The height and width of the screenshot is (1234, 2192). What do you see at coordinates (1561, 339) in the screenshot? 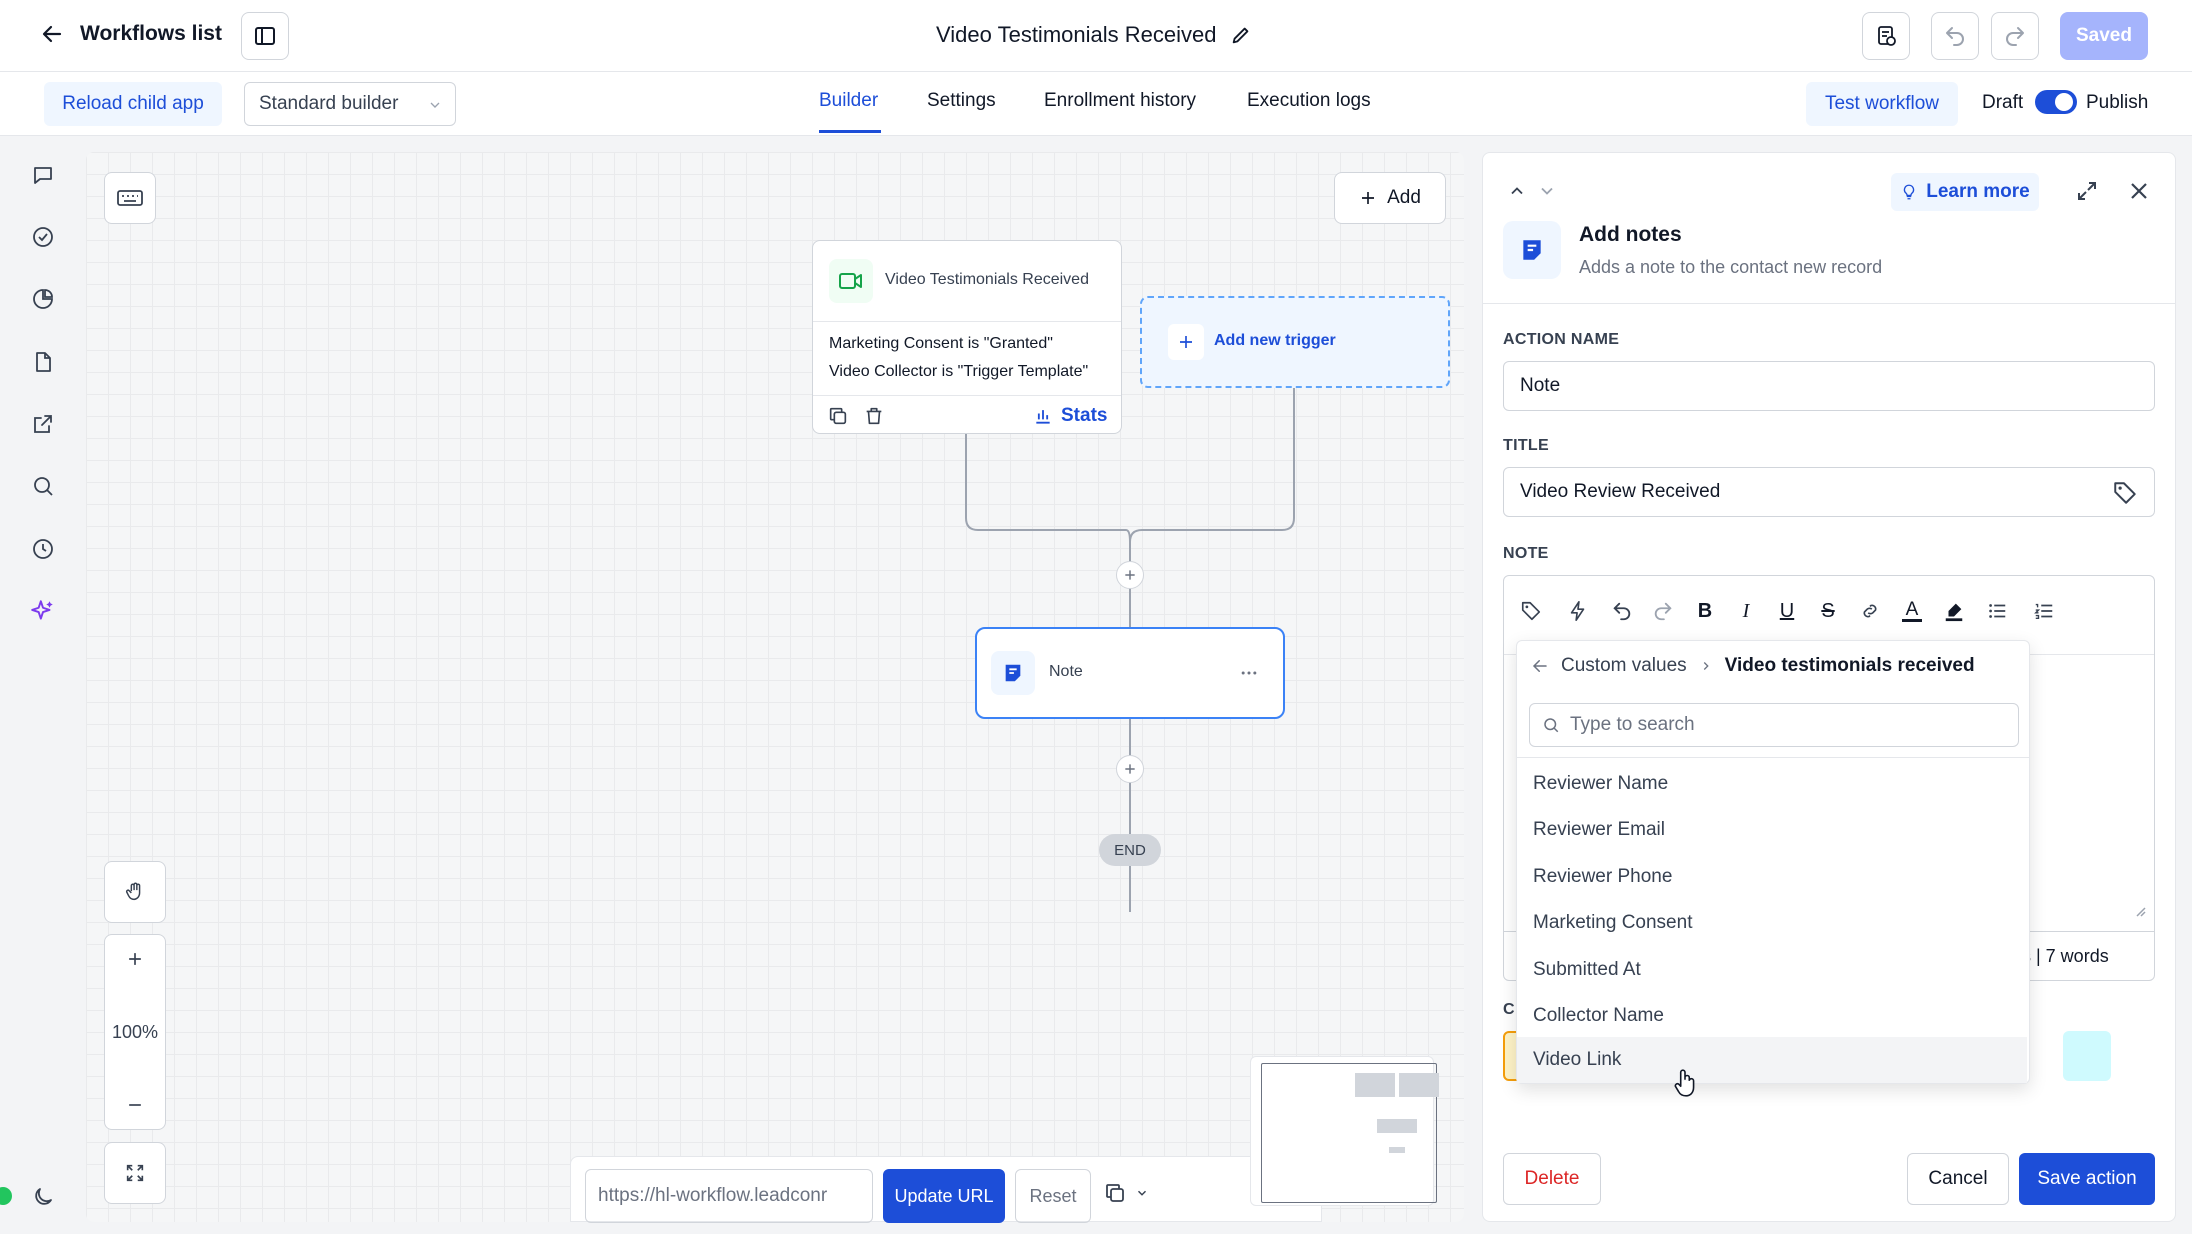
I see `action-name-label: ACTION NAME` at bounding box center [1561, 339].